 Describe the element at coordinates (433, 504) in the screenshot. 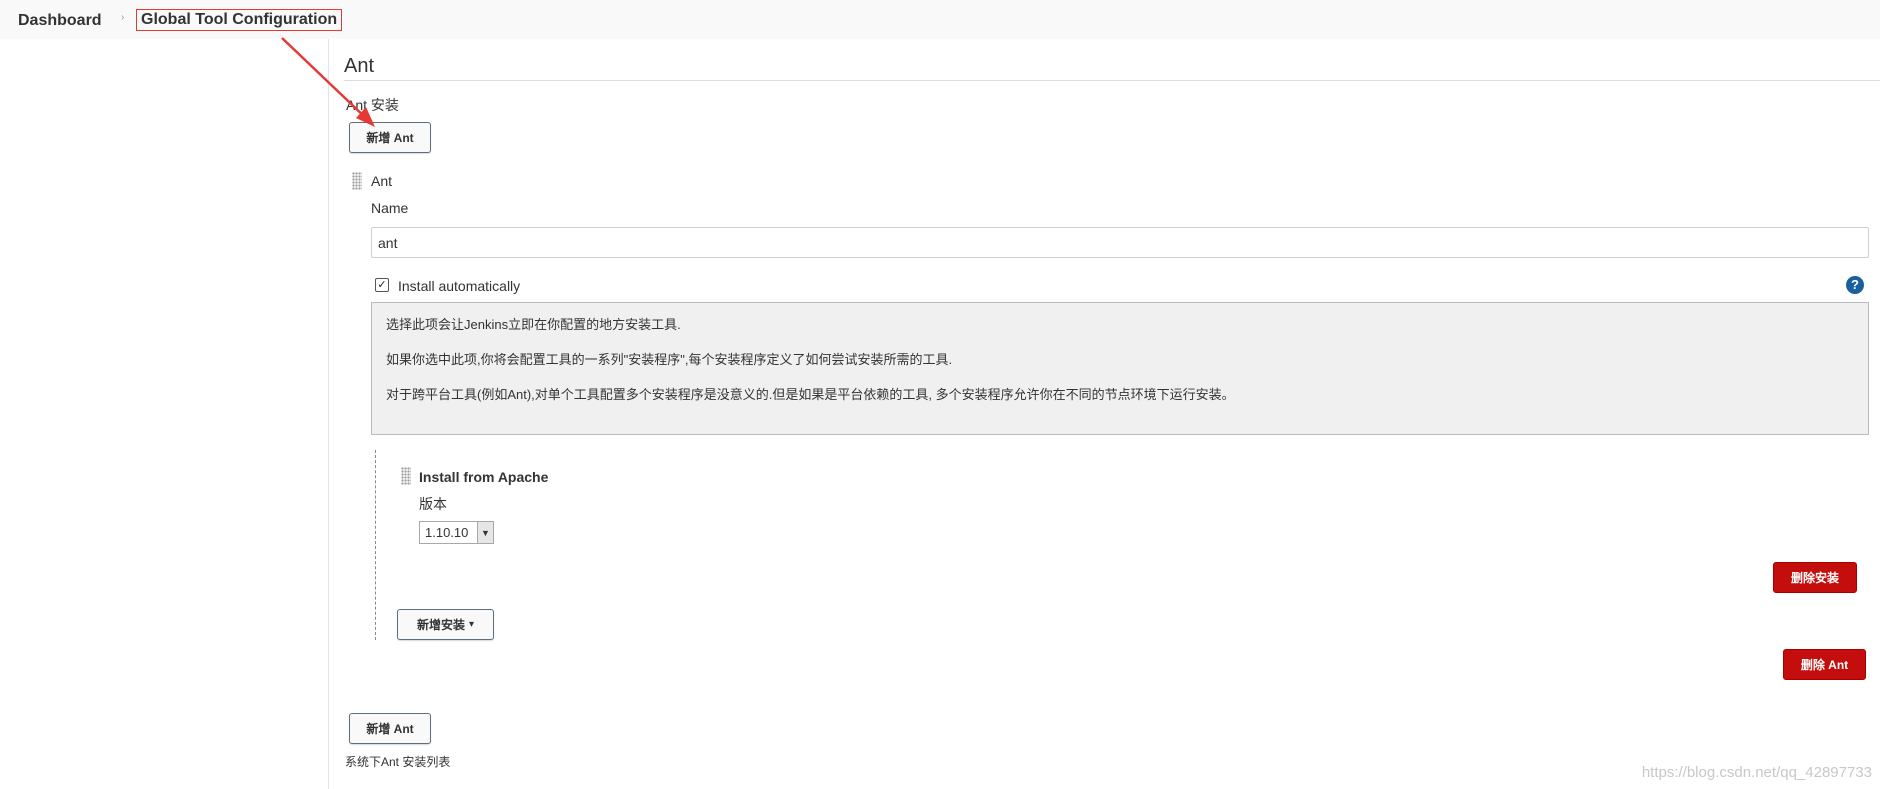

I see `version-label: 版本` at that location.